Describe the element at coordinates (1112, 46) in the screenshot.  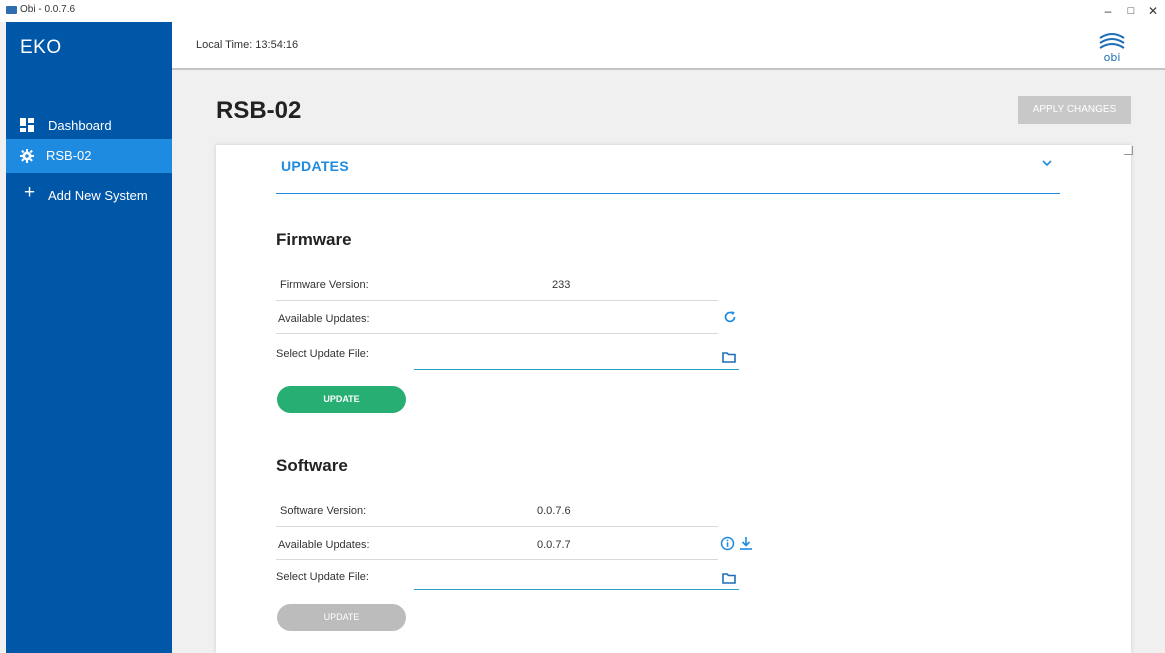
I see `obi-logo-icon: obi` at that location.